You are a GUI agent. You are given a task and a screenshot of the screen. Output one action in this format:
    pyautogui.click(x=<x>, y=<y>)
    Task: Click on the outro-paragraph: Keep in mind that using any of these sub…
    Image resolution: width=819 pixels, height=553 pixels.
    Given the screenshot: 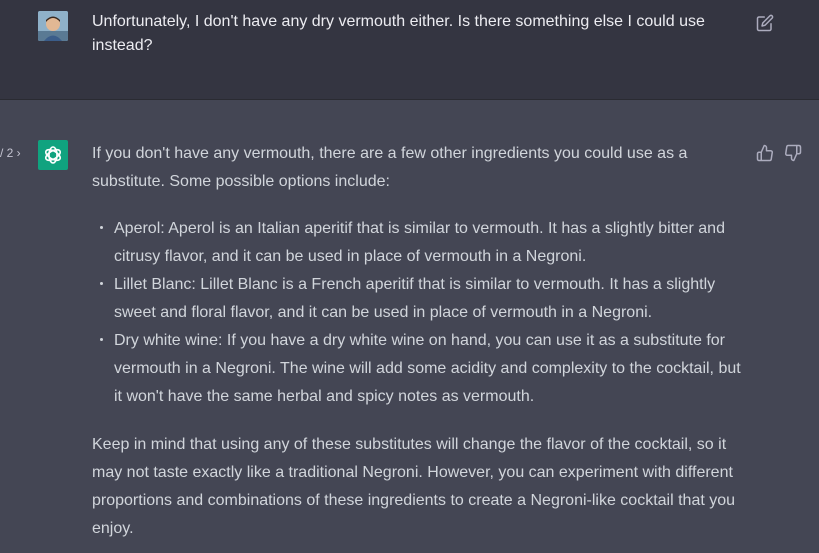 What is the action you would take?
    pyautogui.click(x=414, y=486)
    